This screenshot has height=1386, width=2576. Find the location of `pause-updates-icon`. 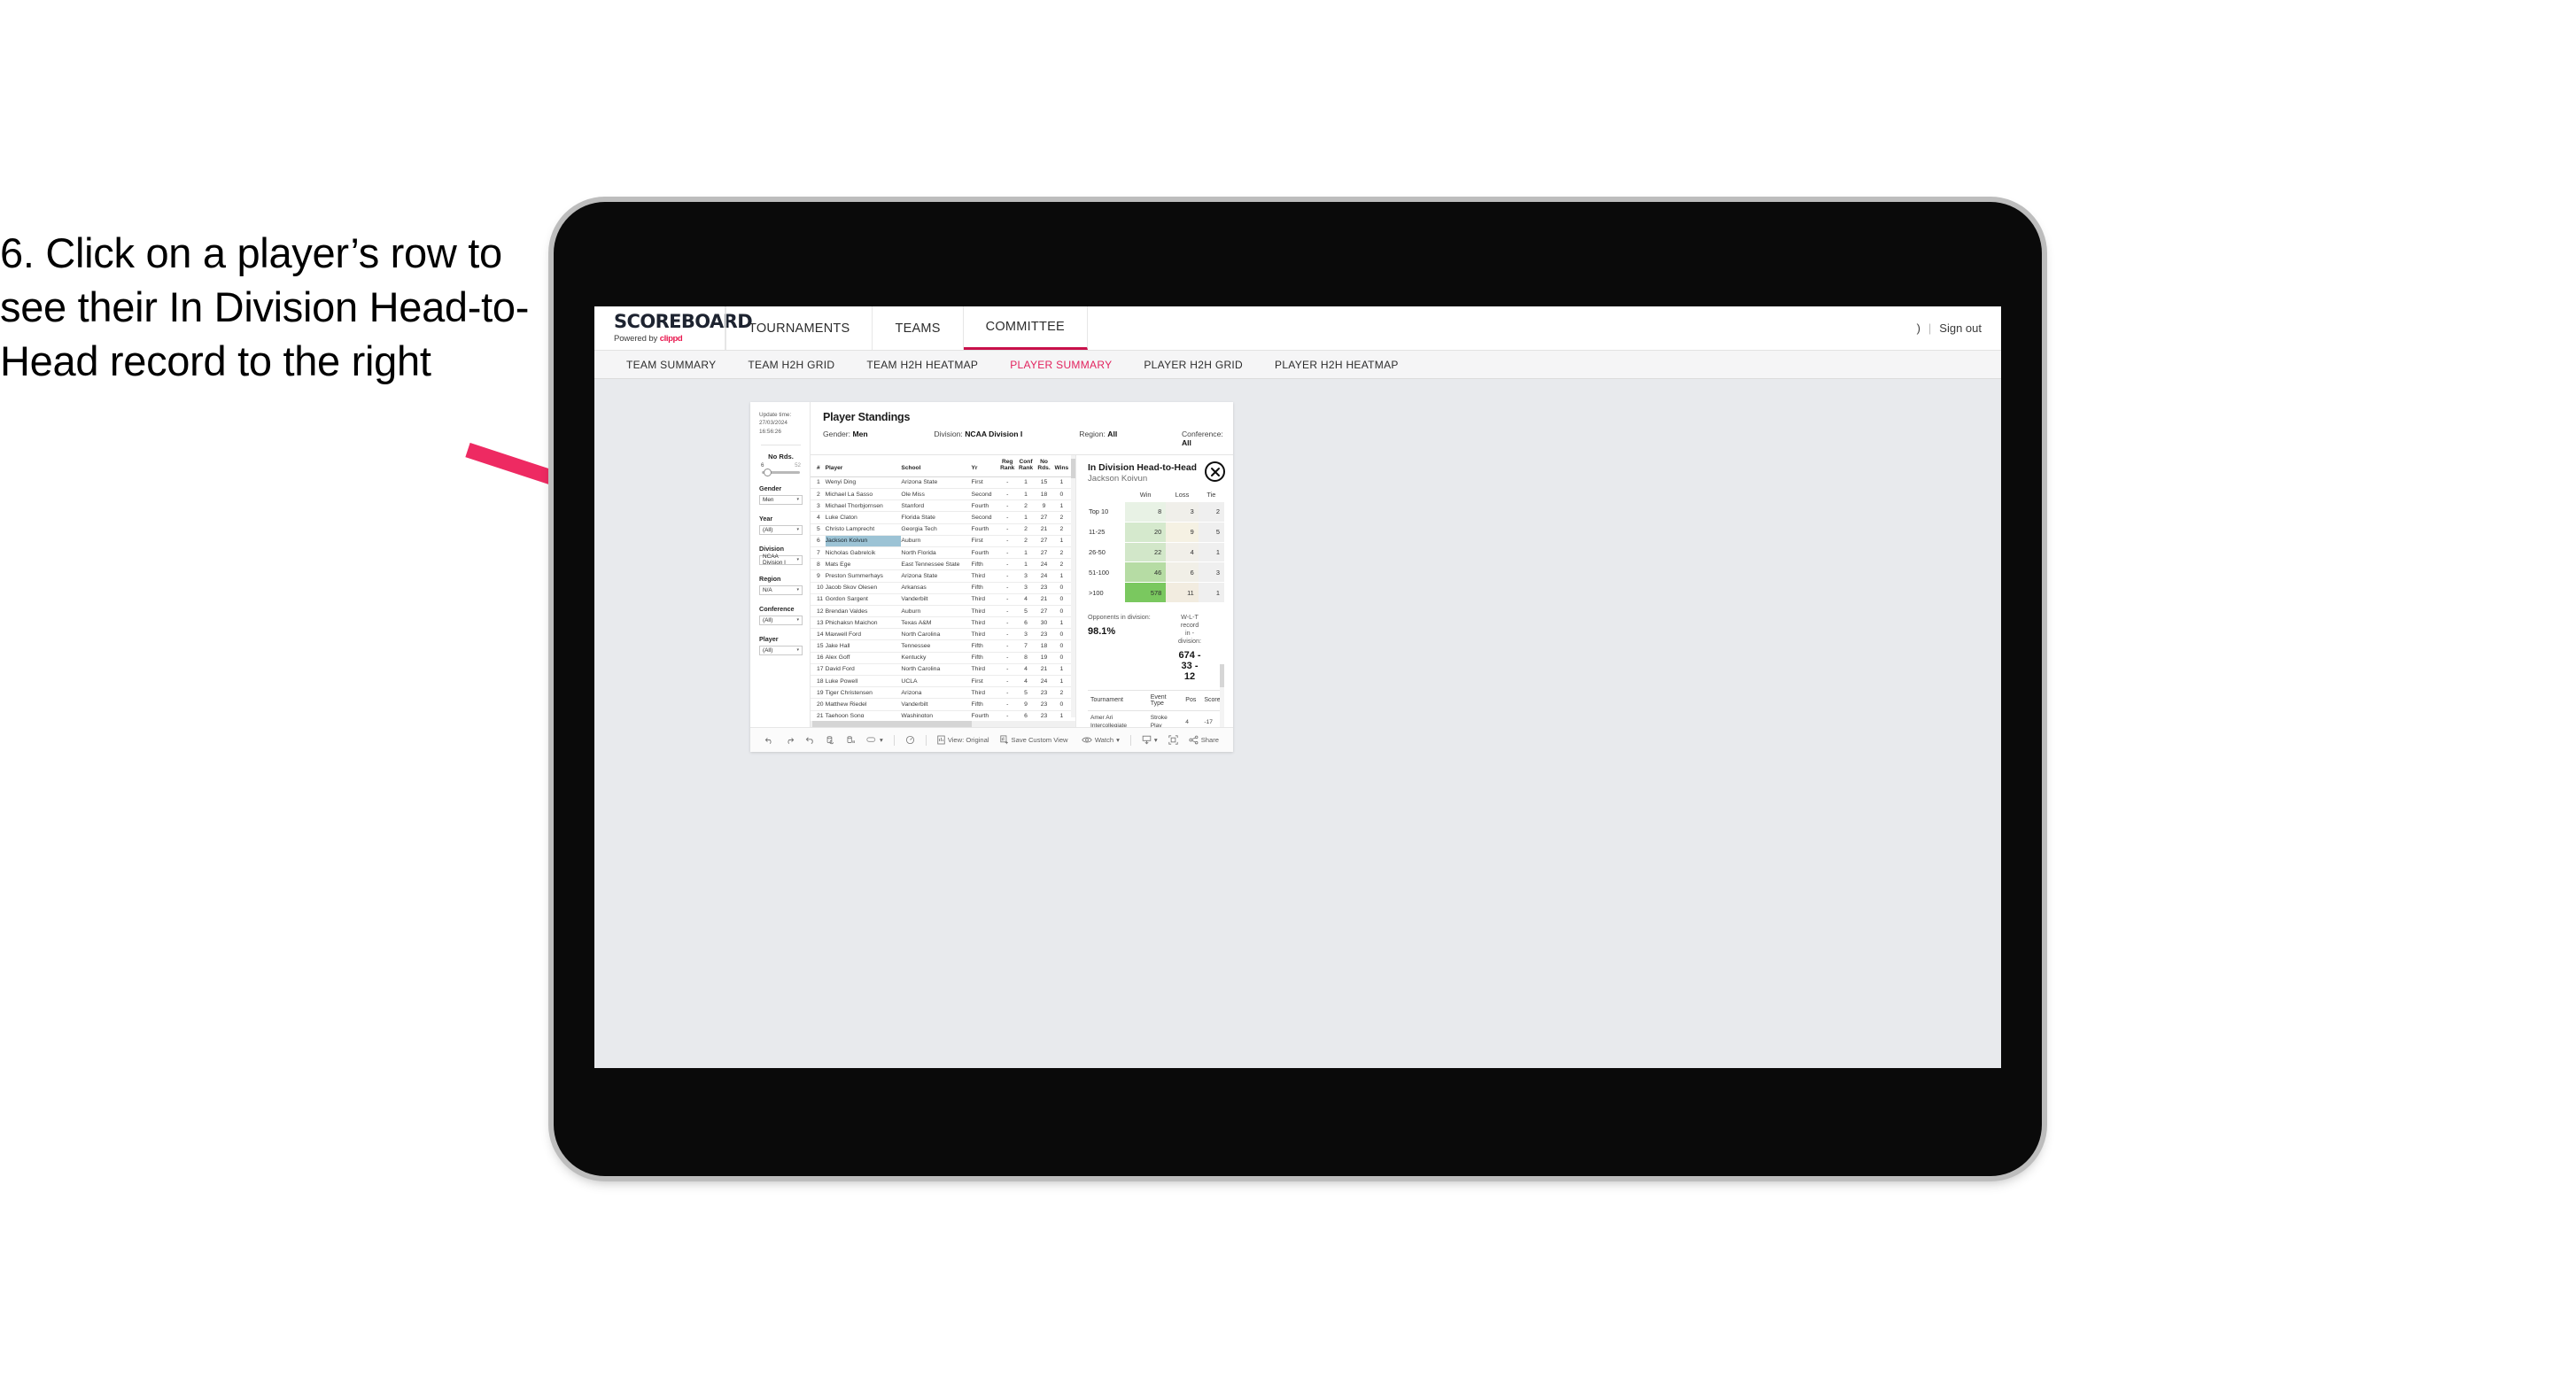

pause-updates-icon is located at coordinates (851, 740).